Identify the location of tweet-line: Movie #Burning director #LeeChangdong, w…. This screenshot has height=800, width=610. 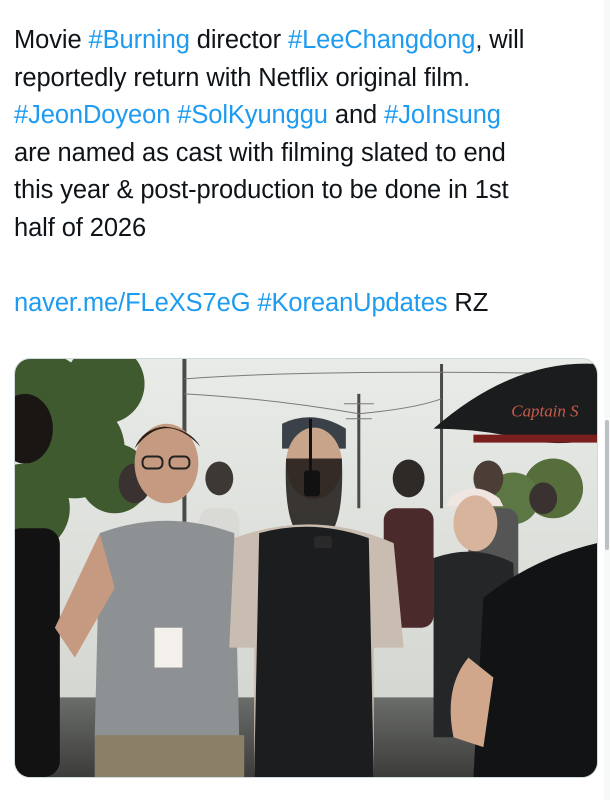
(306, 41).